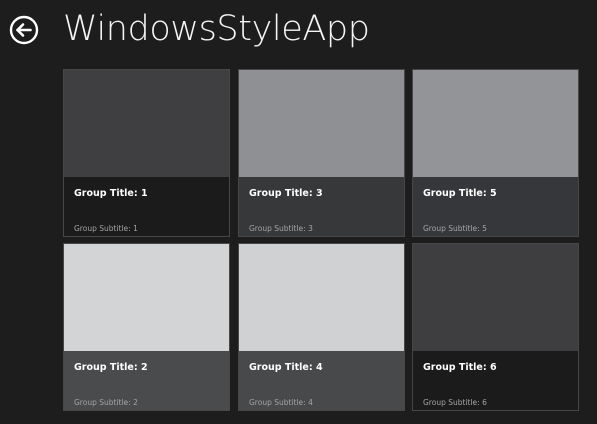  I want to click on group-title: Group Title: 2, so click(111, 367).